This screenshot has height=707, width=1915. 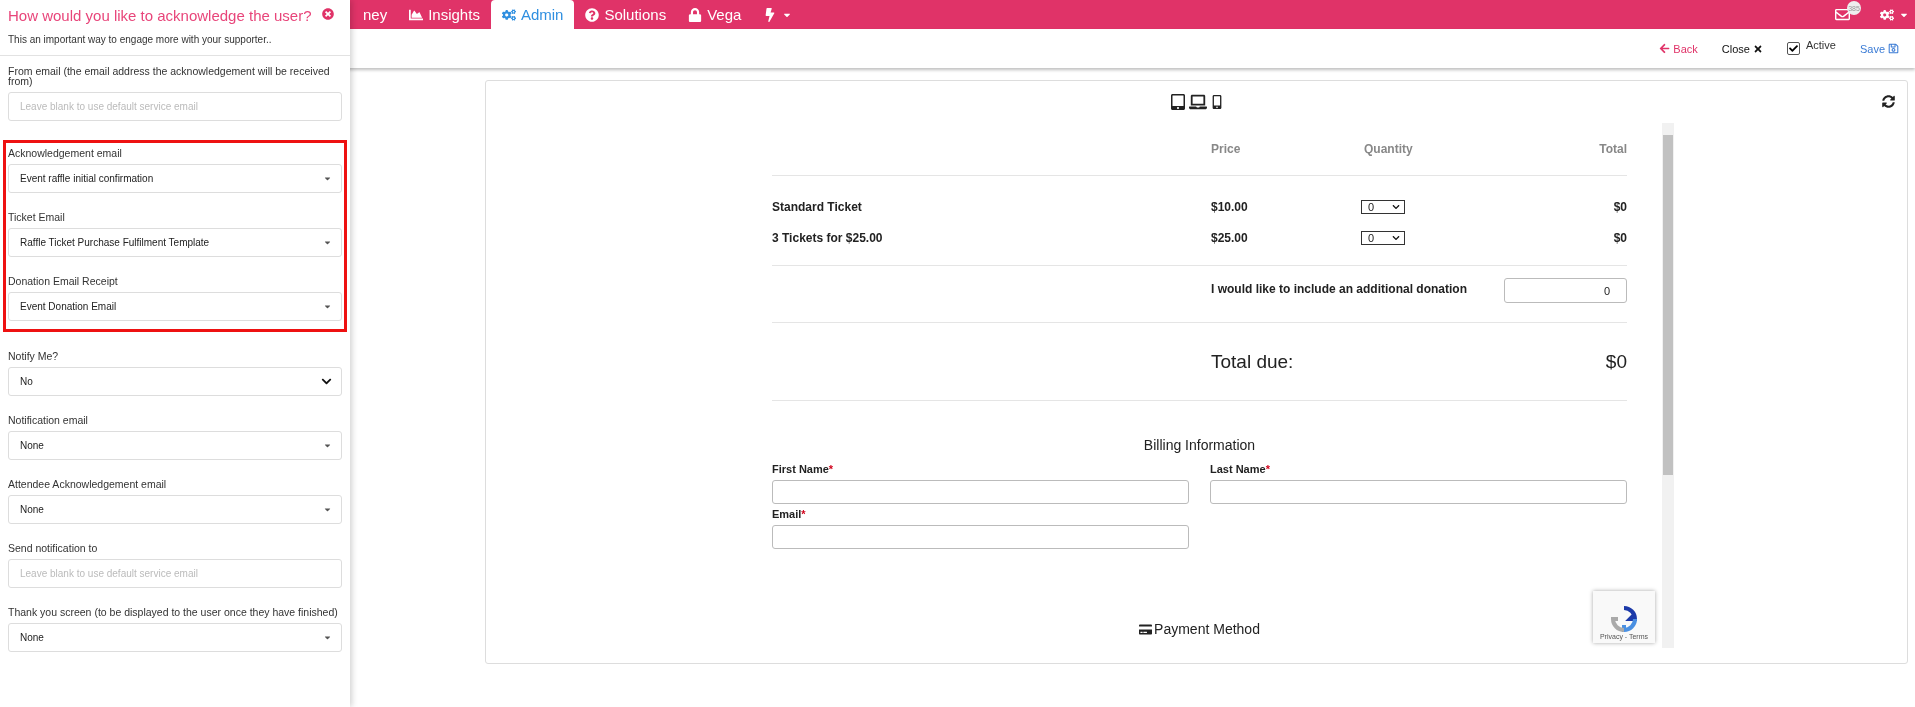 I want to click on section-title: Billing Information, so click(x=1199, y=445).